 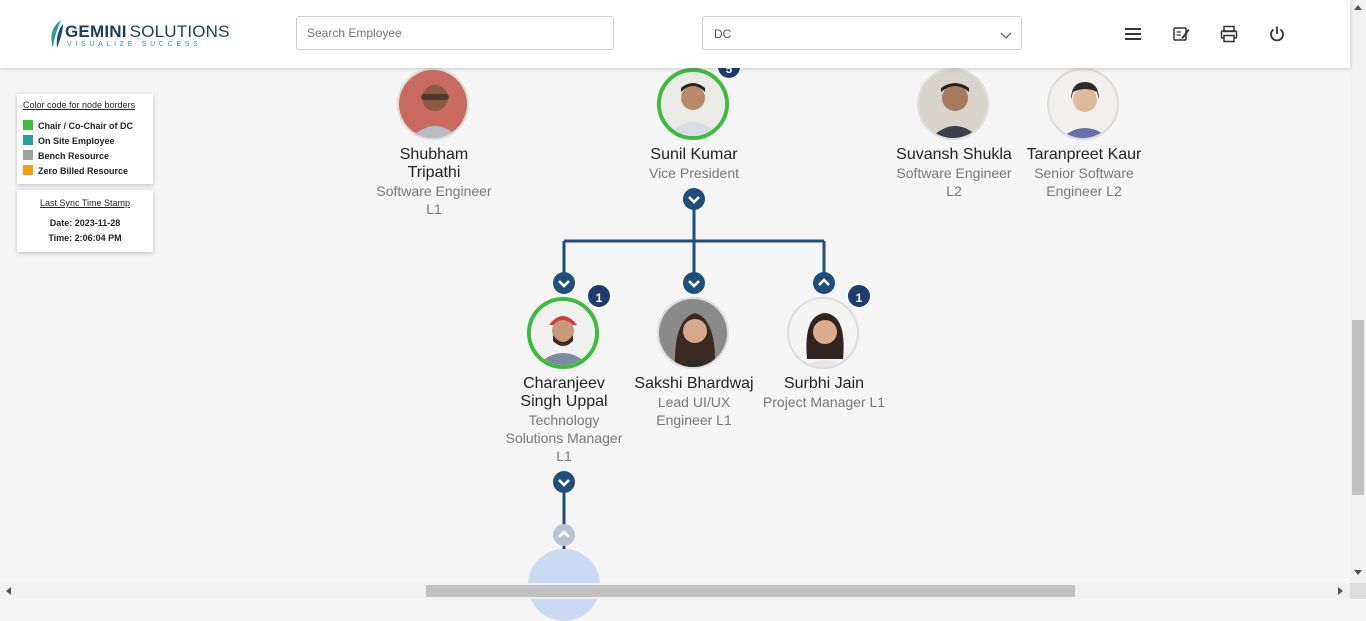 What do you see at coordinates (1181, 34) in the screenshot?
I see `edit-note-icon` at bounding box center [1181, 34].